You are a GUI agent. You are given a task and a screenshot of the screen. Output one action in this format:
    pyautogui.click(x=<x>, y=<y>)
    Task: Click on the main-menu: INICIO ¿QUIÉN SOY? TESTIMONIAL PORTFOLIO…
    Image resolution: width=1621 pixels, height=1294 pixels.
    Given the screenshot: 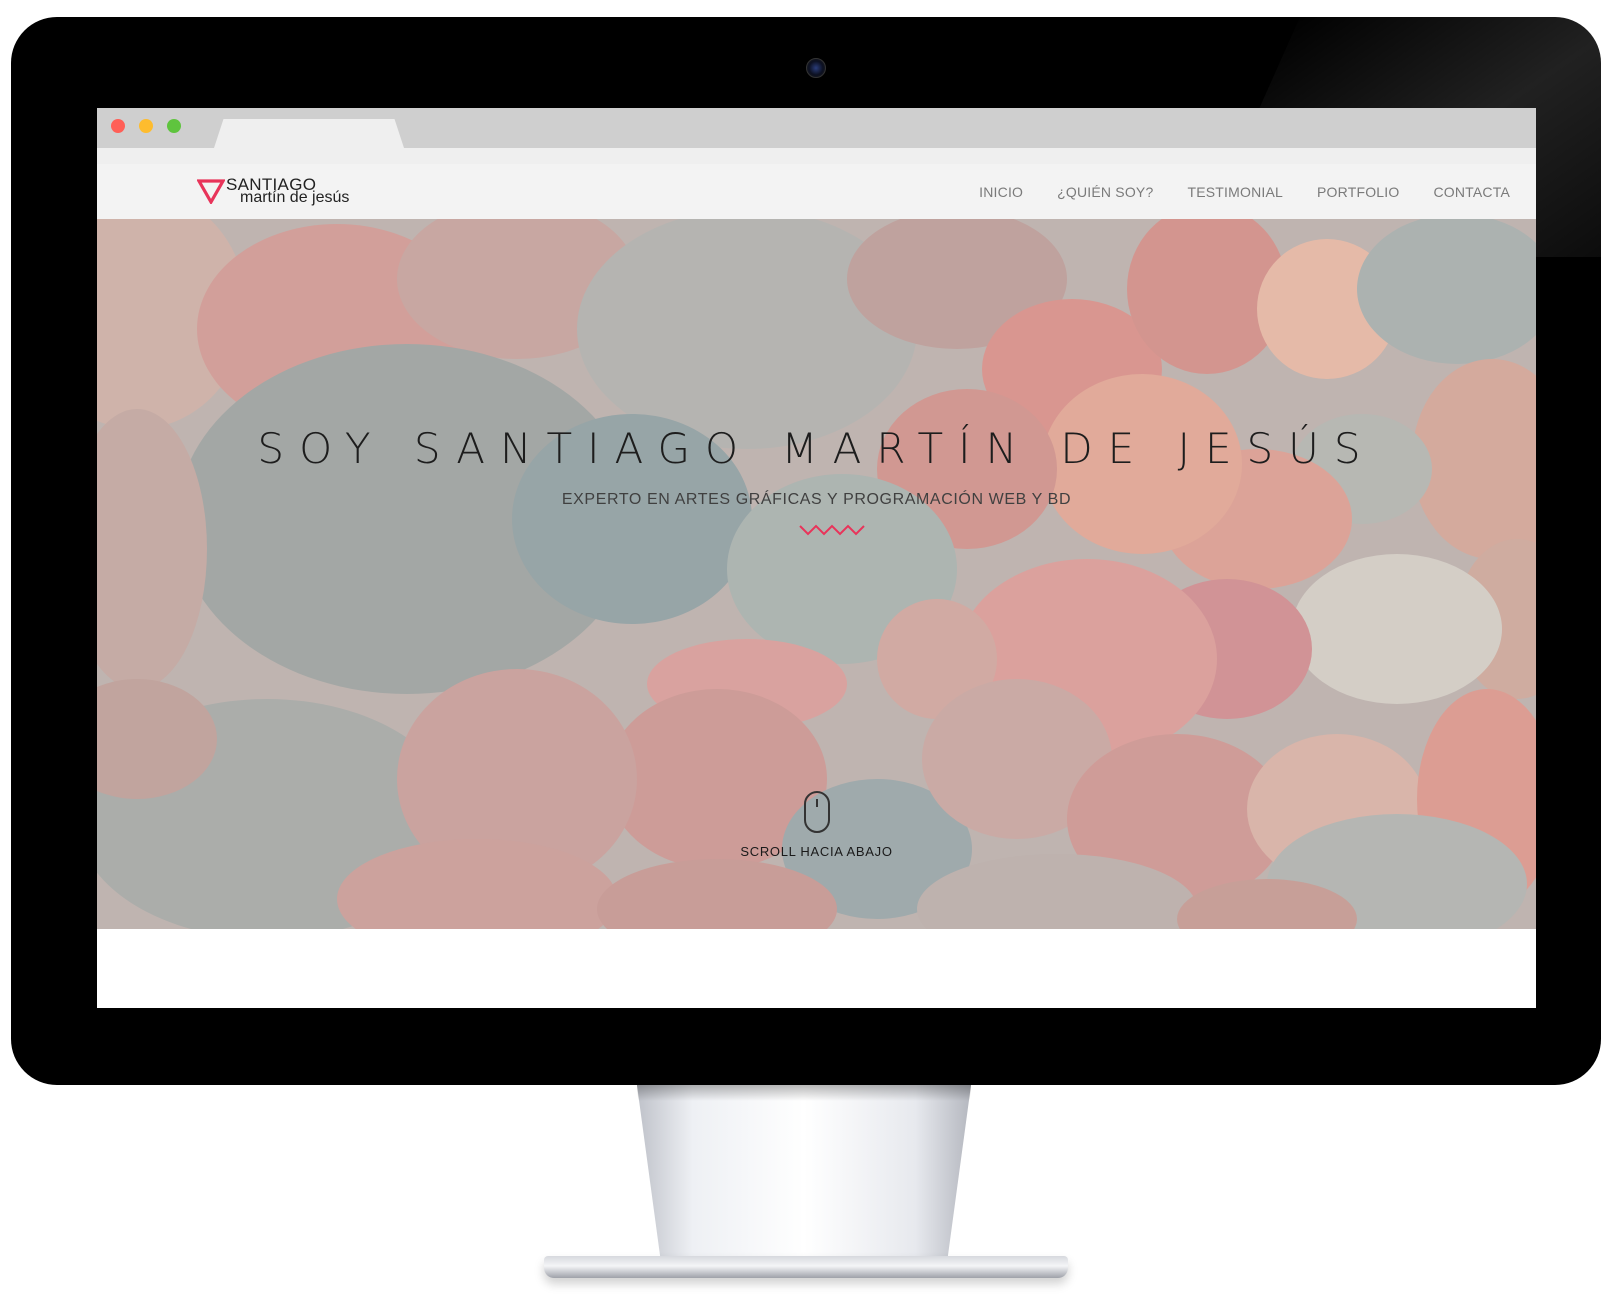 What is the action you would take?
    pyautogui.click(x=1240, y=191)
    